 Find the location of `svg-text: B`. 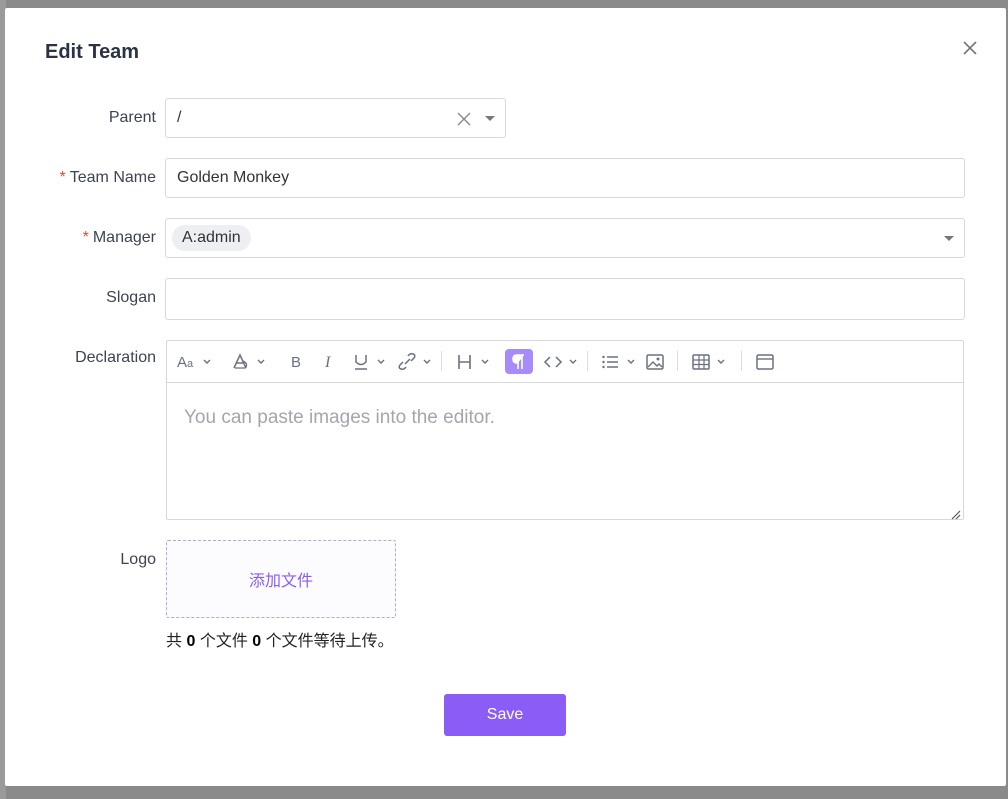

svg-text: B is located at coordinates (296, 362).